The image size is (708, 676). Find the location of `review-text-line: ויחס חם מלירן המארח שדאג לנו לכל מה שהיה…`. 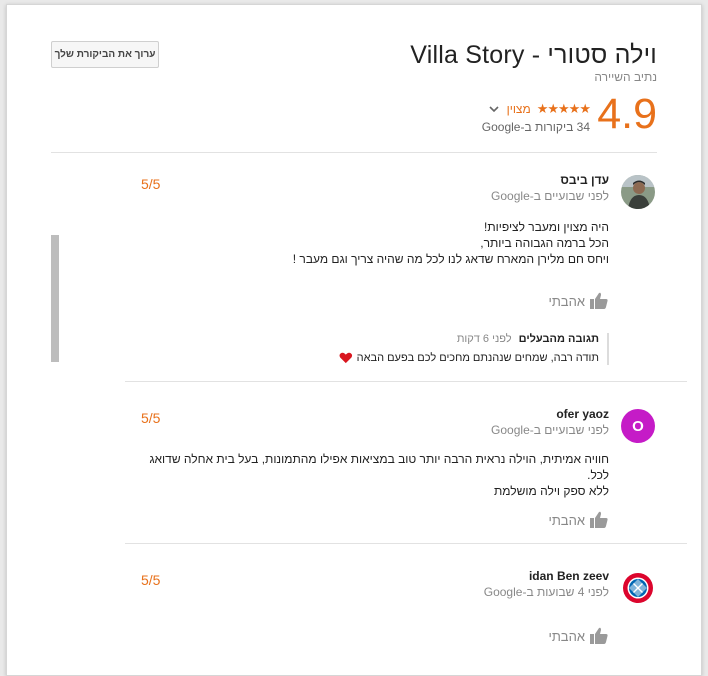

review-text-line: ויחס חם מלירן המארח שדאג לנו לכל מה שהיה… is located at coordinates (450, 259).